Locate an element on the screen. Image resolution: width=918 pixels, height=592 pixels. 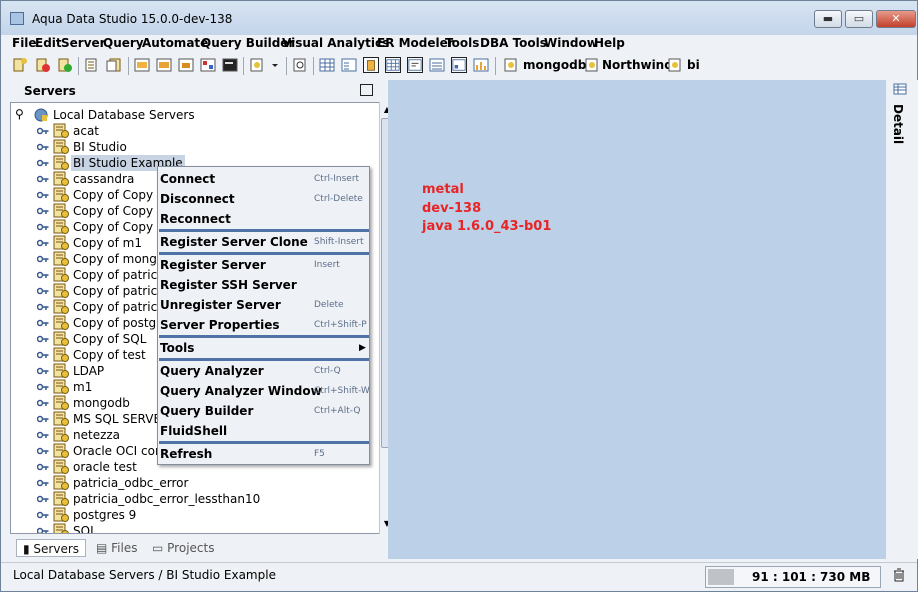
text-view-icon is located at coordinates (437, 65).